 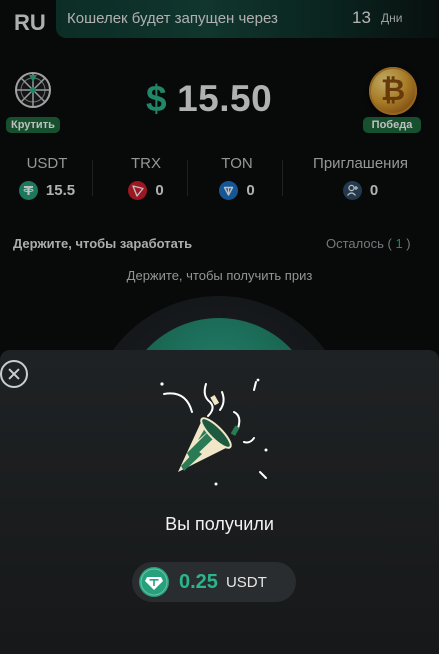 I want to click on reward-amount: 0.25, so click(x=198, y=581).